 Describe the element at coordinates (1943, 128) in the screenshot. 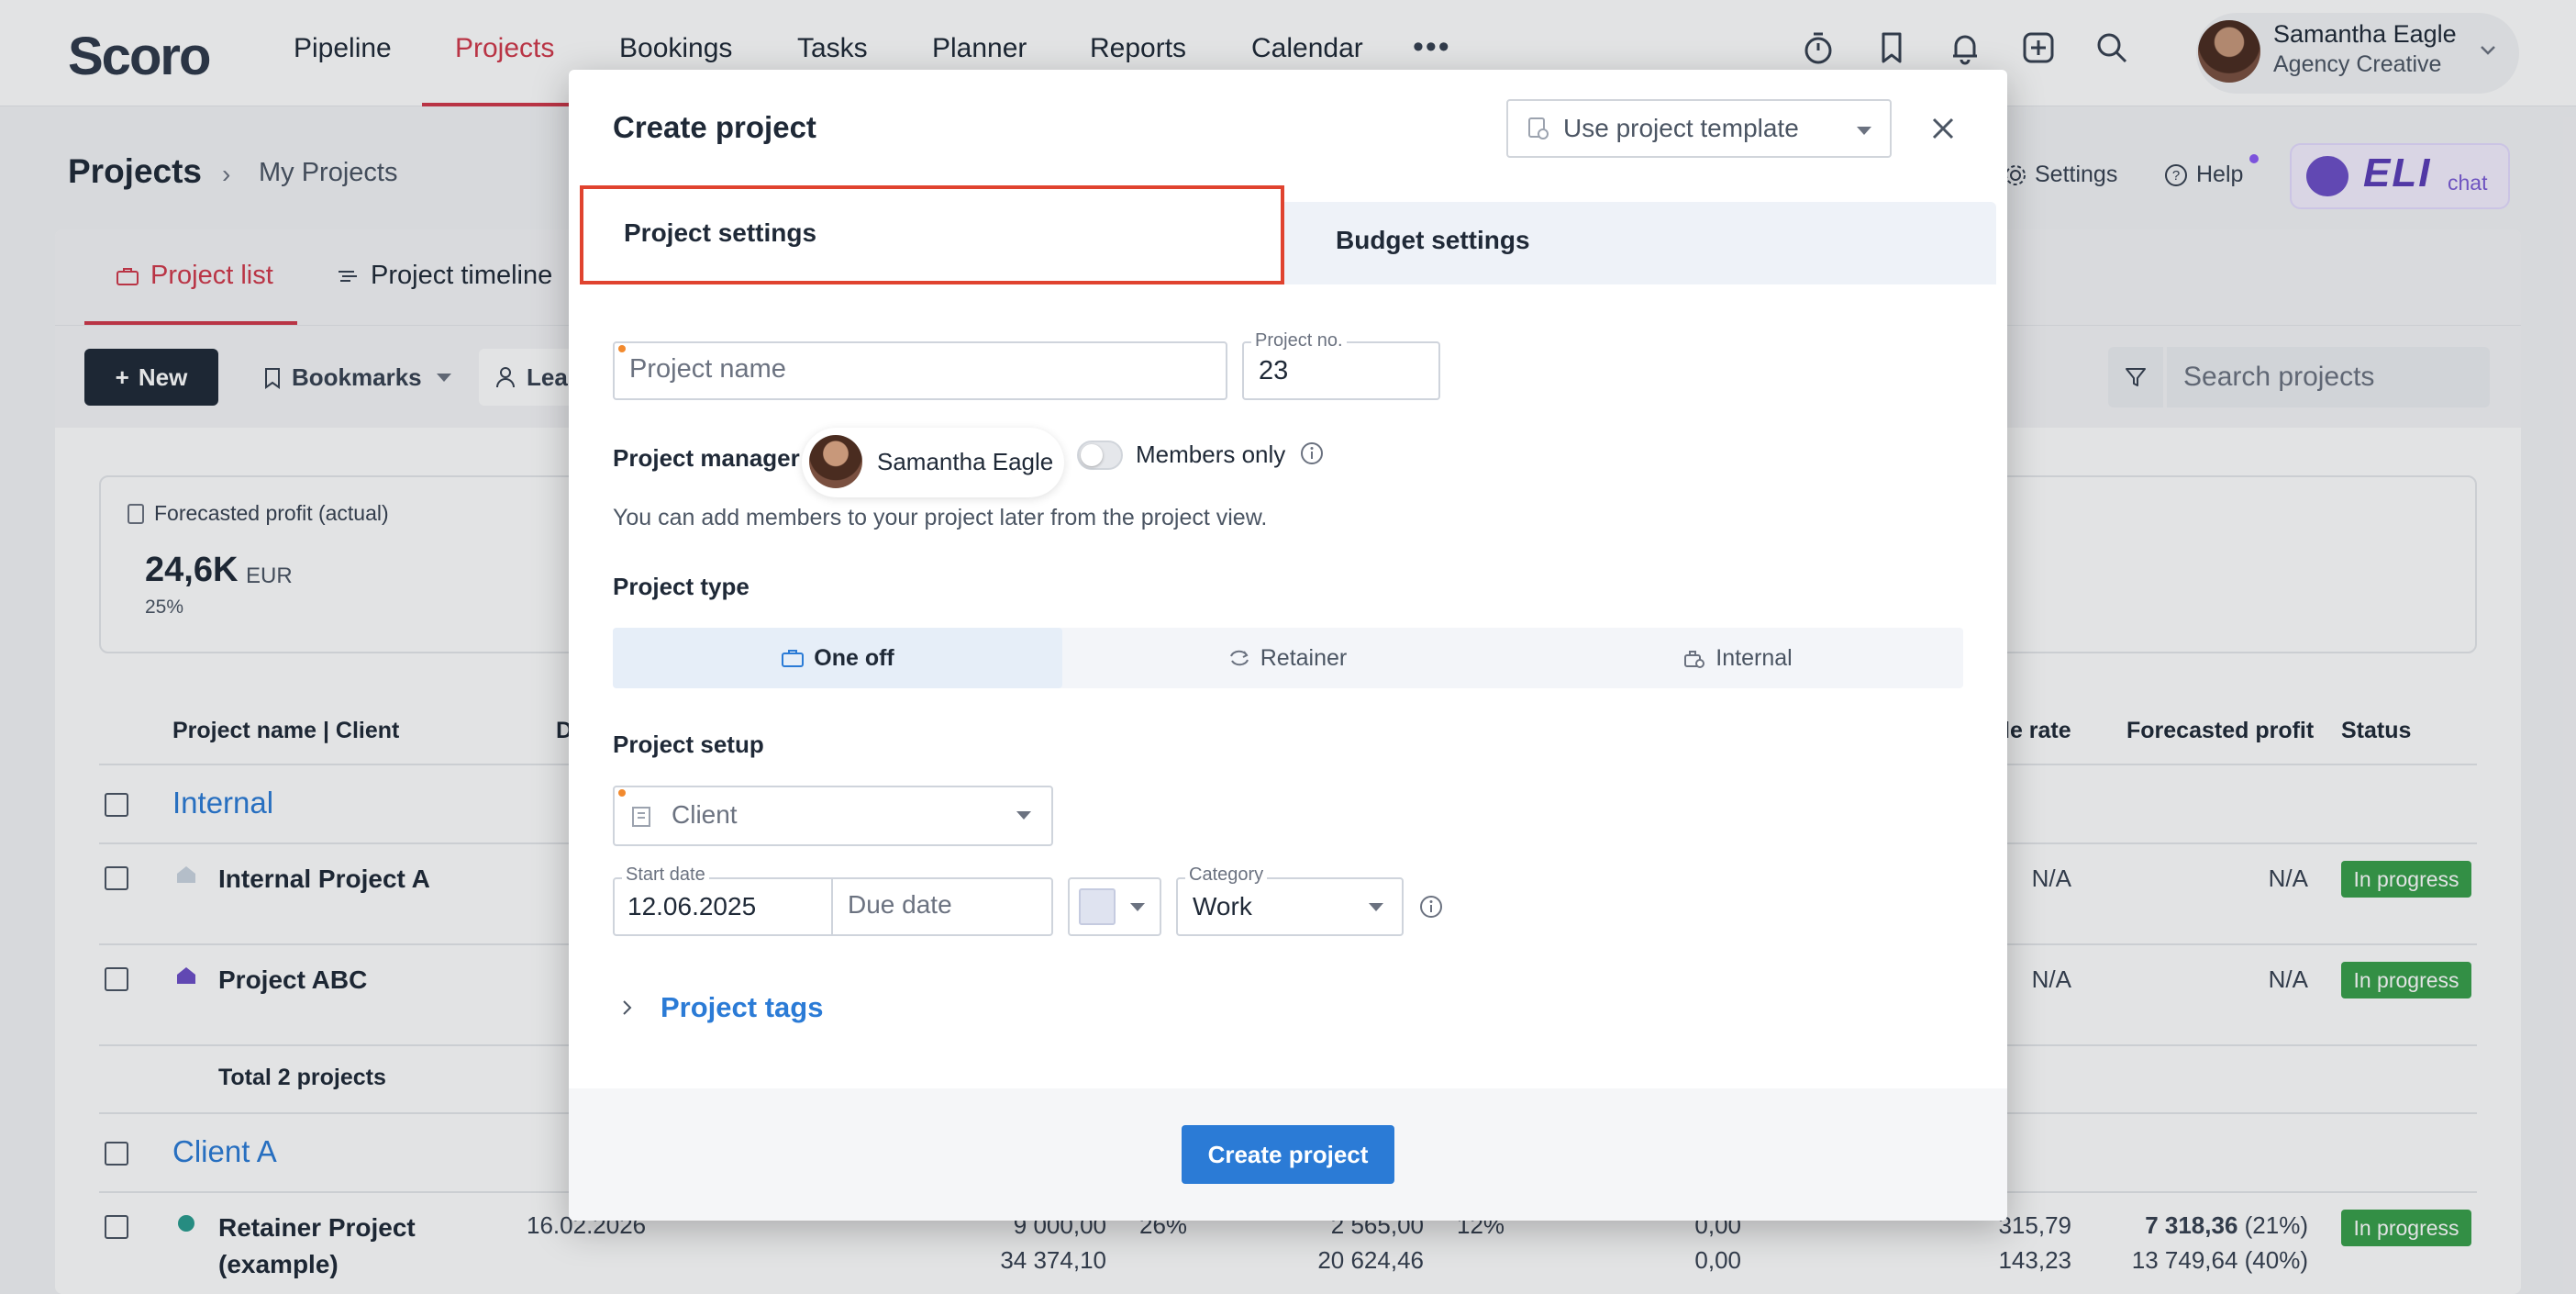

I see `close-icon` at that location.